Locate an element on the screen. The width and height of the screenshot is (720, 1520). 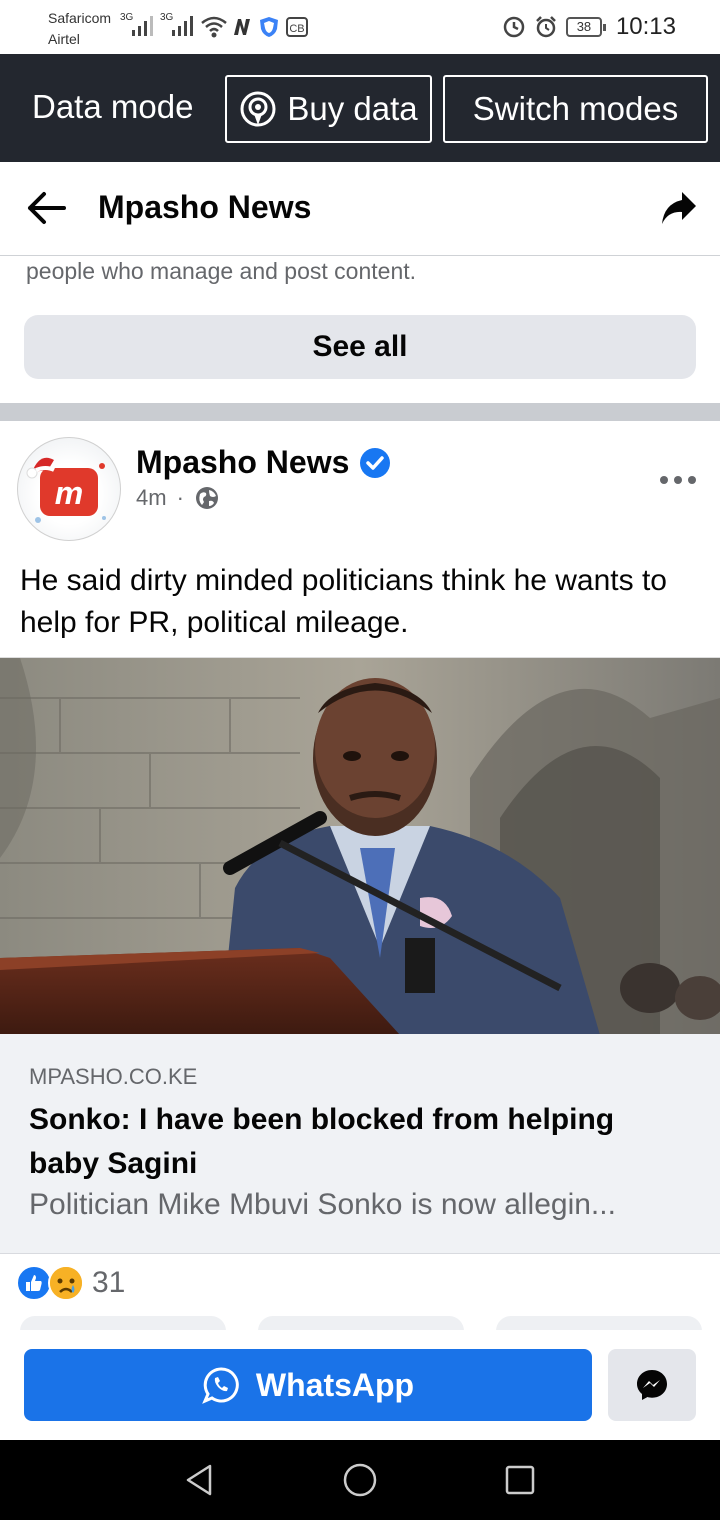
clock: 10:13 is located at coordinates (645, 26).